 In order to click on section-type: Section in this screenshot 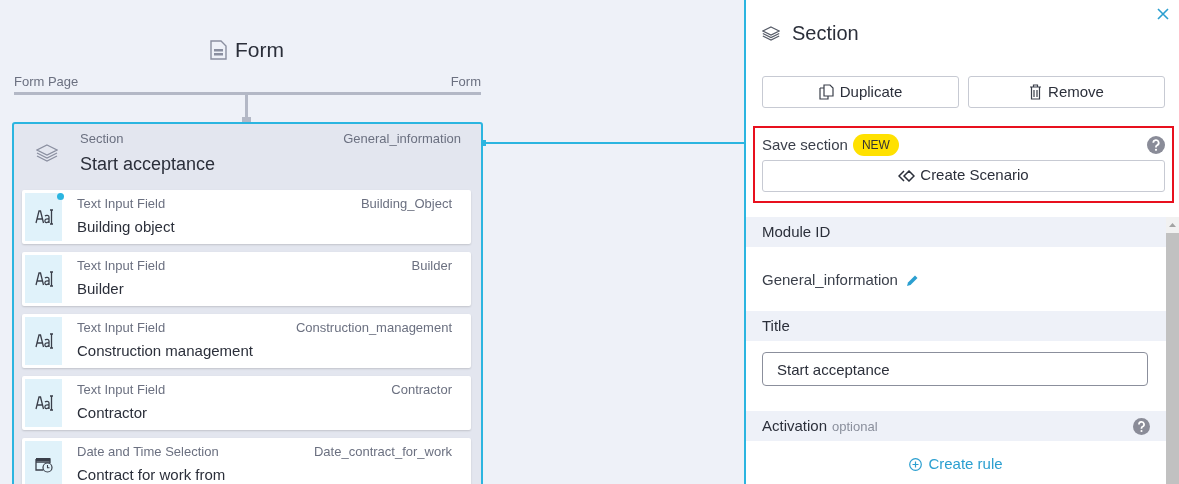, I will do `click(102, 139)`.